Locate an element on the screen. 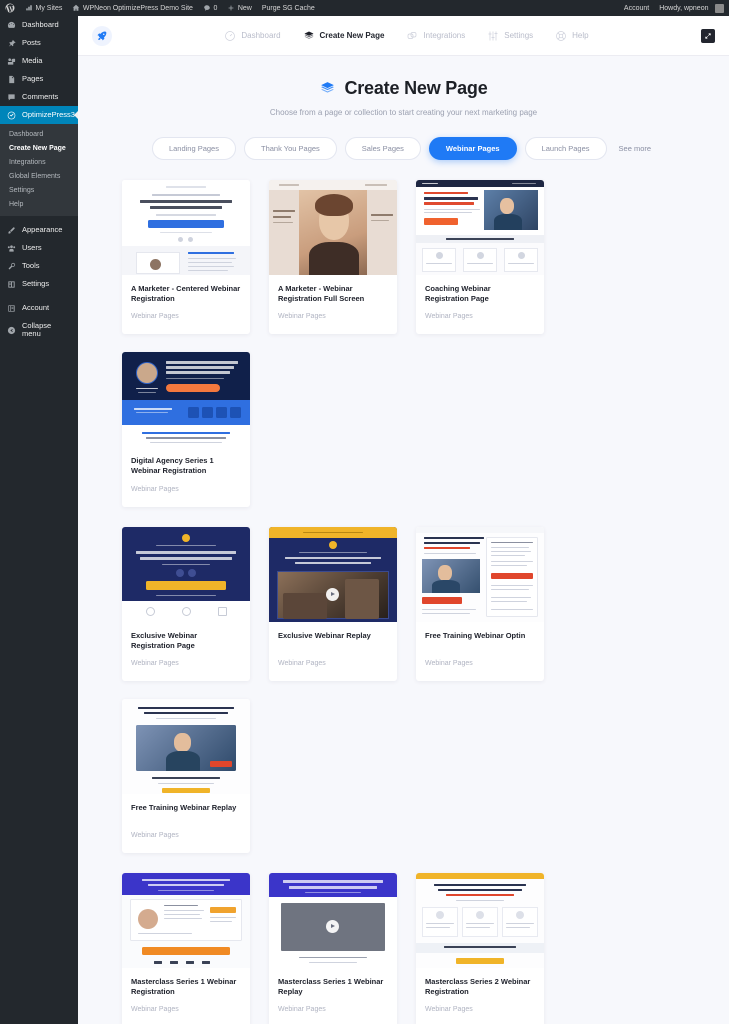 This screenshot has height=1024, width=729. optimizepress-rocket-icon is located at coordinates (102, 35).